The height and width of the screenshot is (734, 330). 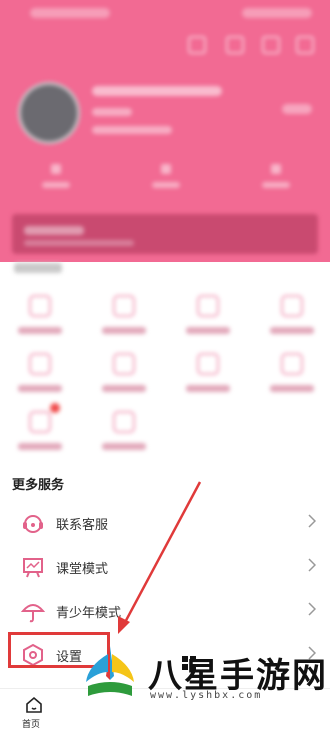 I want to click on service-label: 联系客服, so click(x=82, y=525).